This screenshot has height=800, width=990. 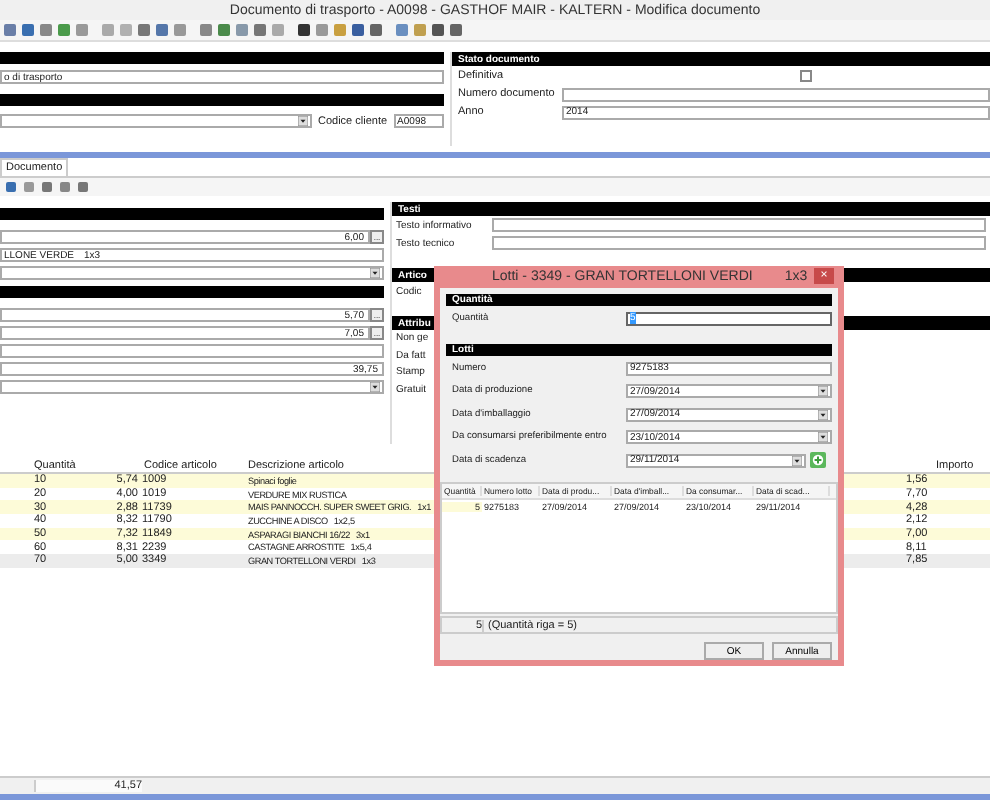 What do you see at coordinates (806, 76) in the screenshot?
I see `checkbox` at bounding box center [806, 76].